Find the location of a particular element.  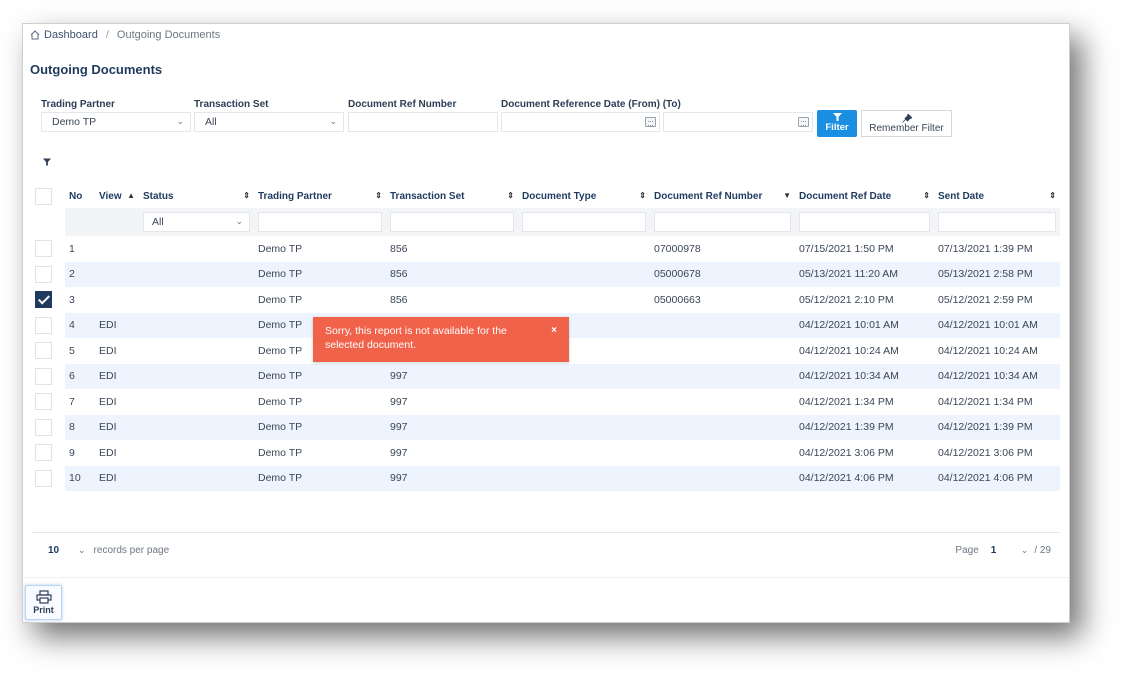

doc-ref-number-input is located at coordinates (423, 122).